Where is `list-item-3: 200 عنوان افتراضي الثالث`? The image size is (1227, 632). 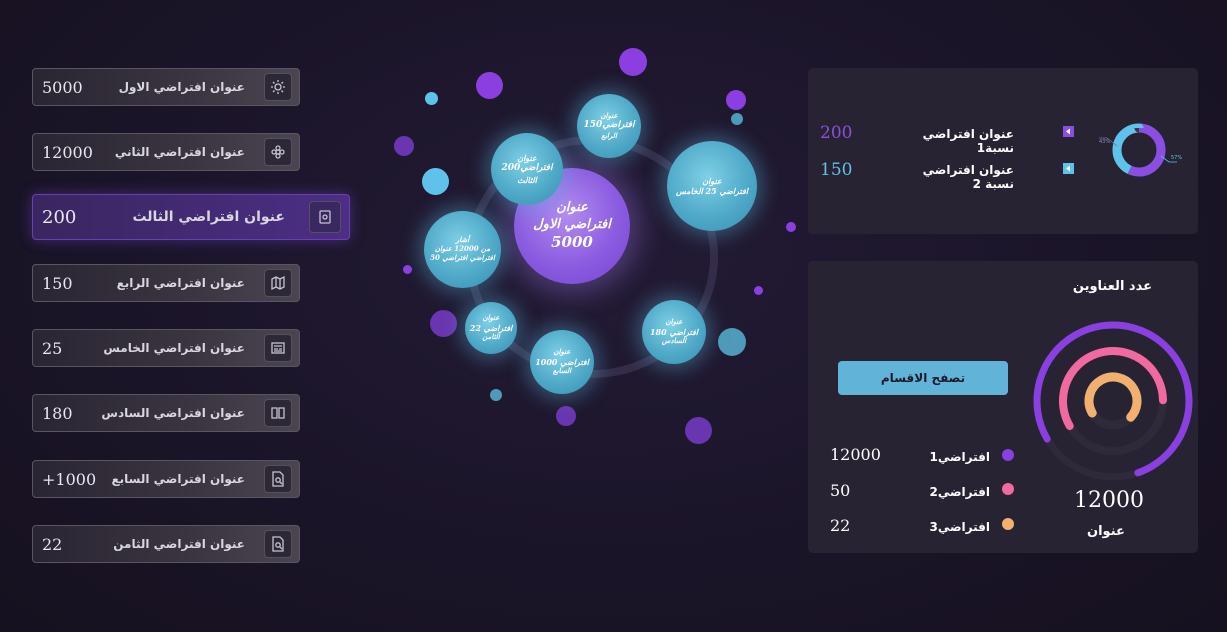 list-item-3: 200 عنوان افتراضي الثالث is located at coordinates (191, 217).